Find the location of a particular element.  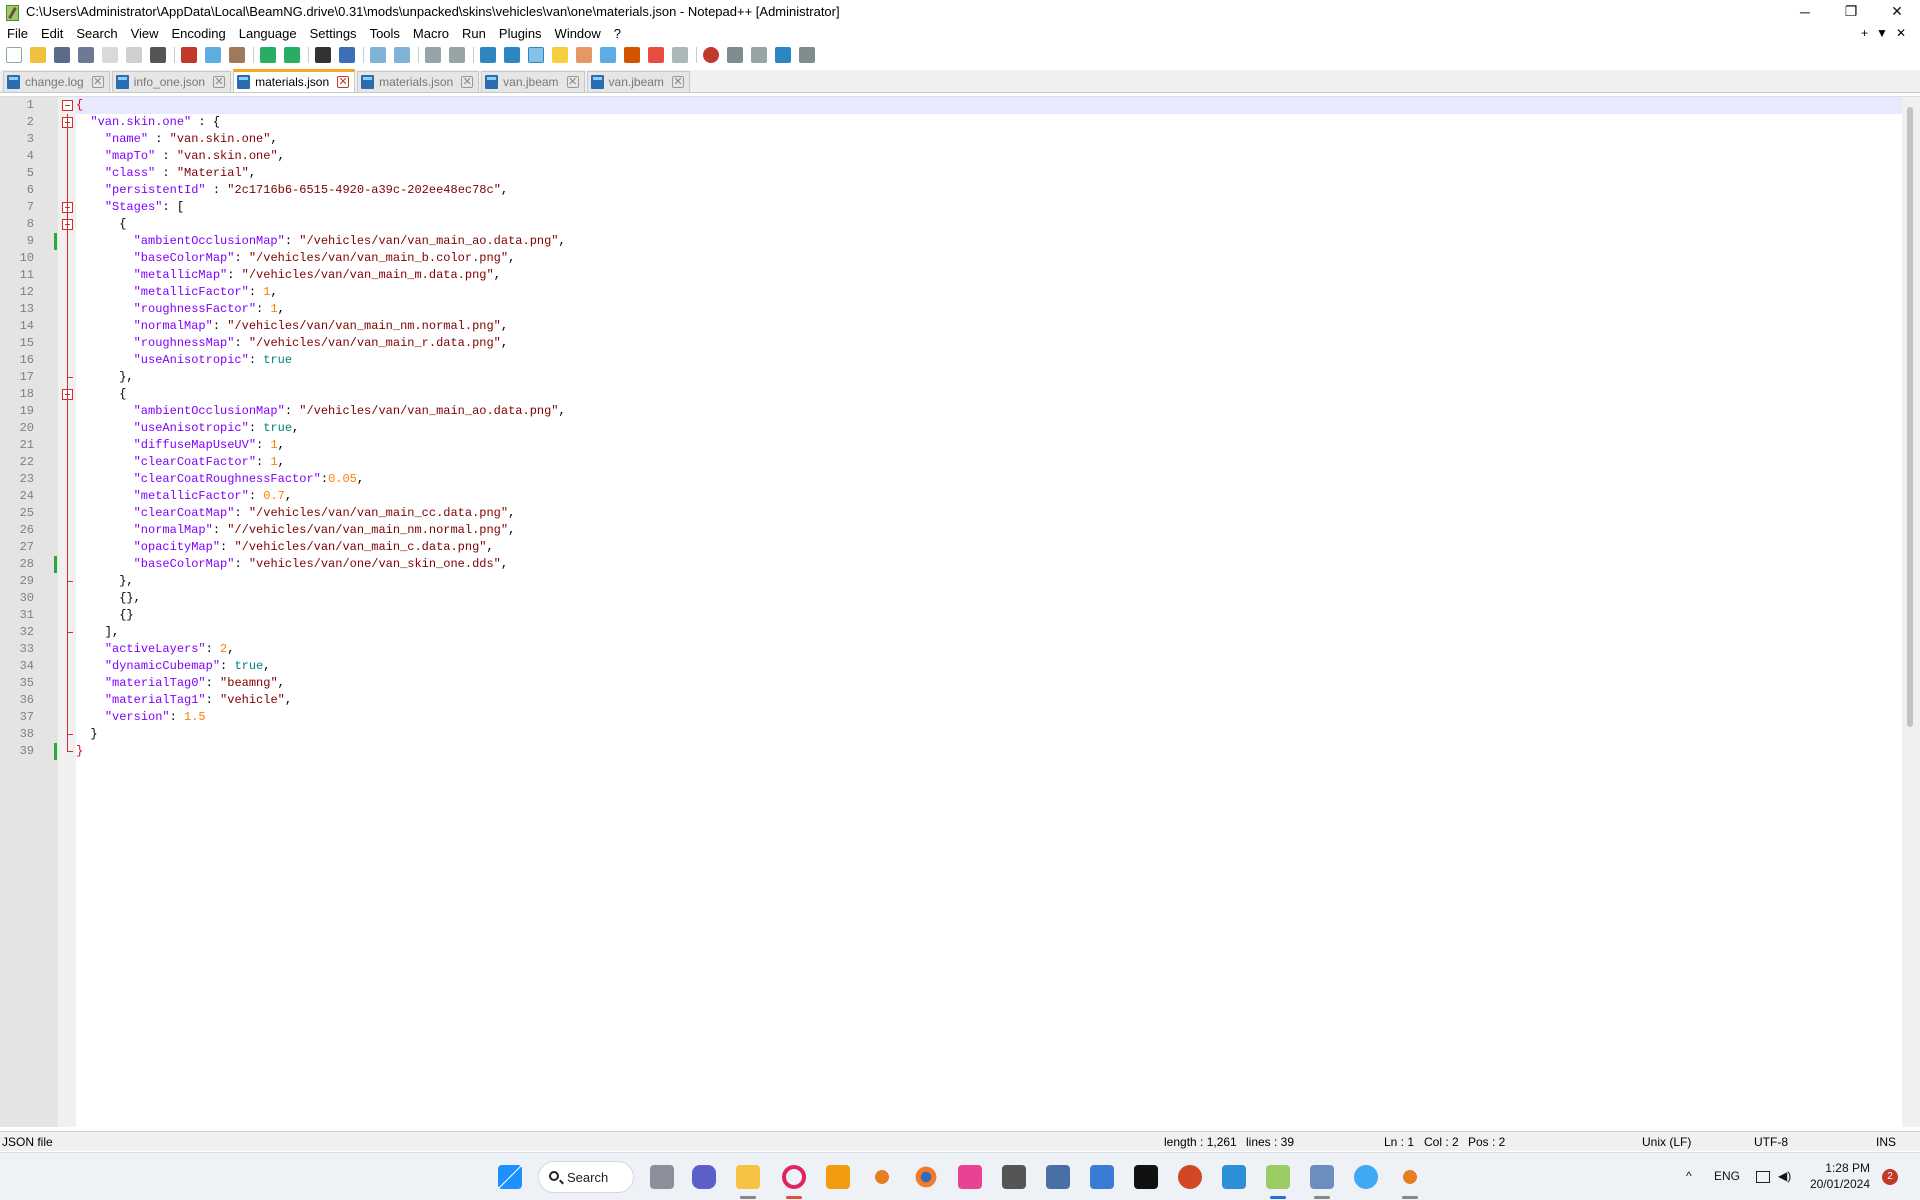

line-number: 12 is located at coordinates (17, 292).